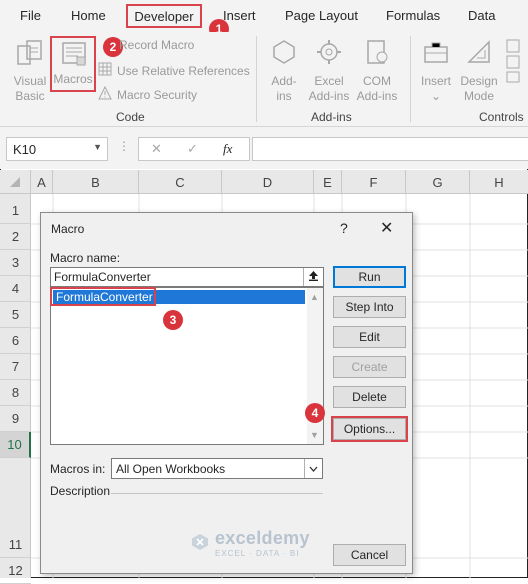  Describe the element at coordinates (284, 53) in the screenshot. I see `add-ins-icon` at that location.